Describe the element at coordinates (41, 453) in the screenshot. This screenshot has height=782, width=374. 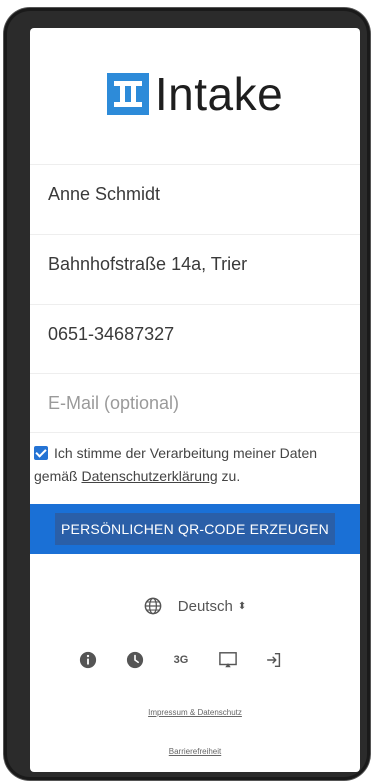
I see `consent-checkbox` at that location.